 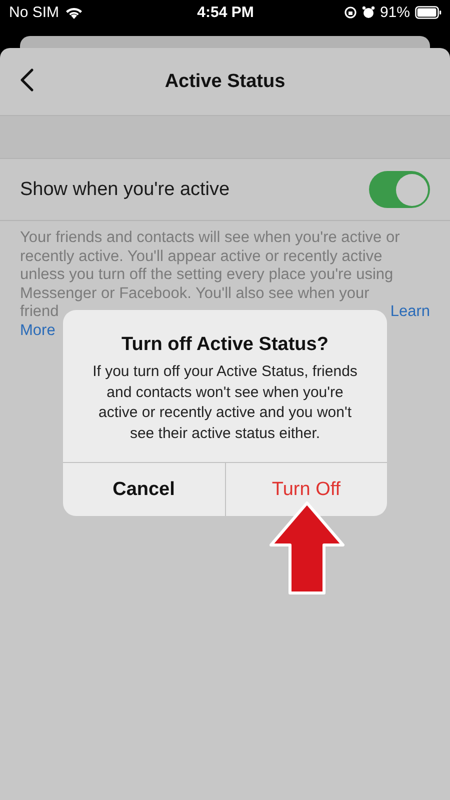 What do you see at coordinates (74, 12) in the screenshot?
I see `wifi-icon` at bounding box center [74, 12].